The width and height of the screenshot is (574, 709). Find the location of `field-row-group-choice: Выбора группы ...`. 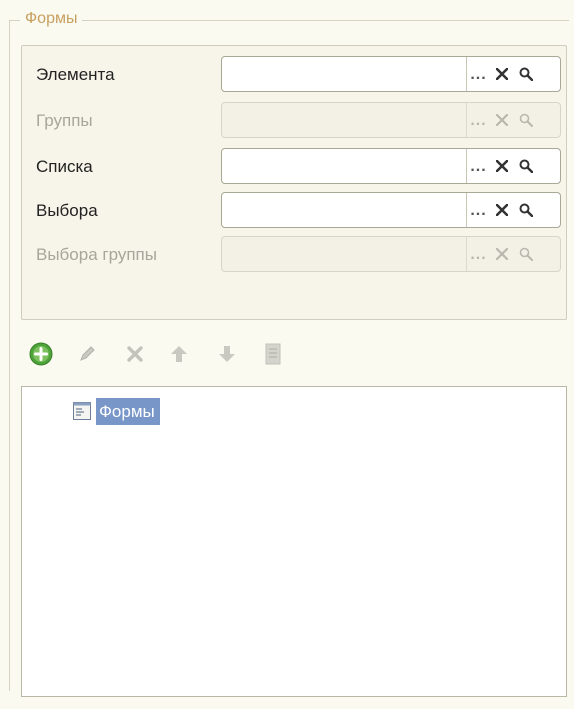

field-row-group-choice: Выбора группы ... is located at coordinates (294, 255).